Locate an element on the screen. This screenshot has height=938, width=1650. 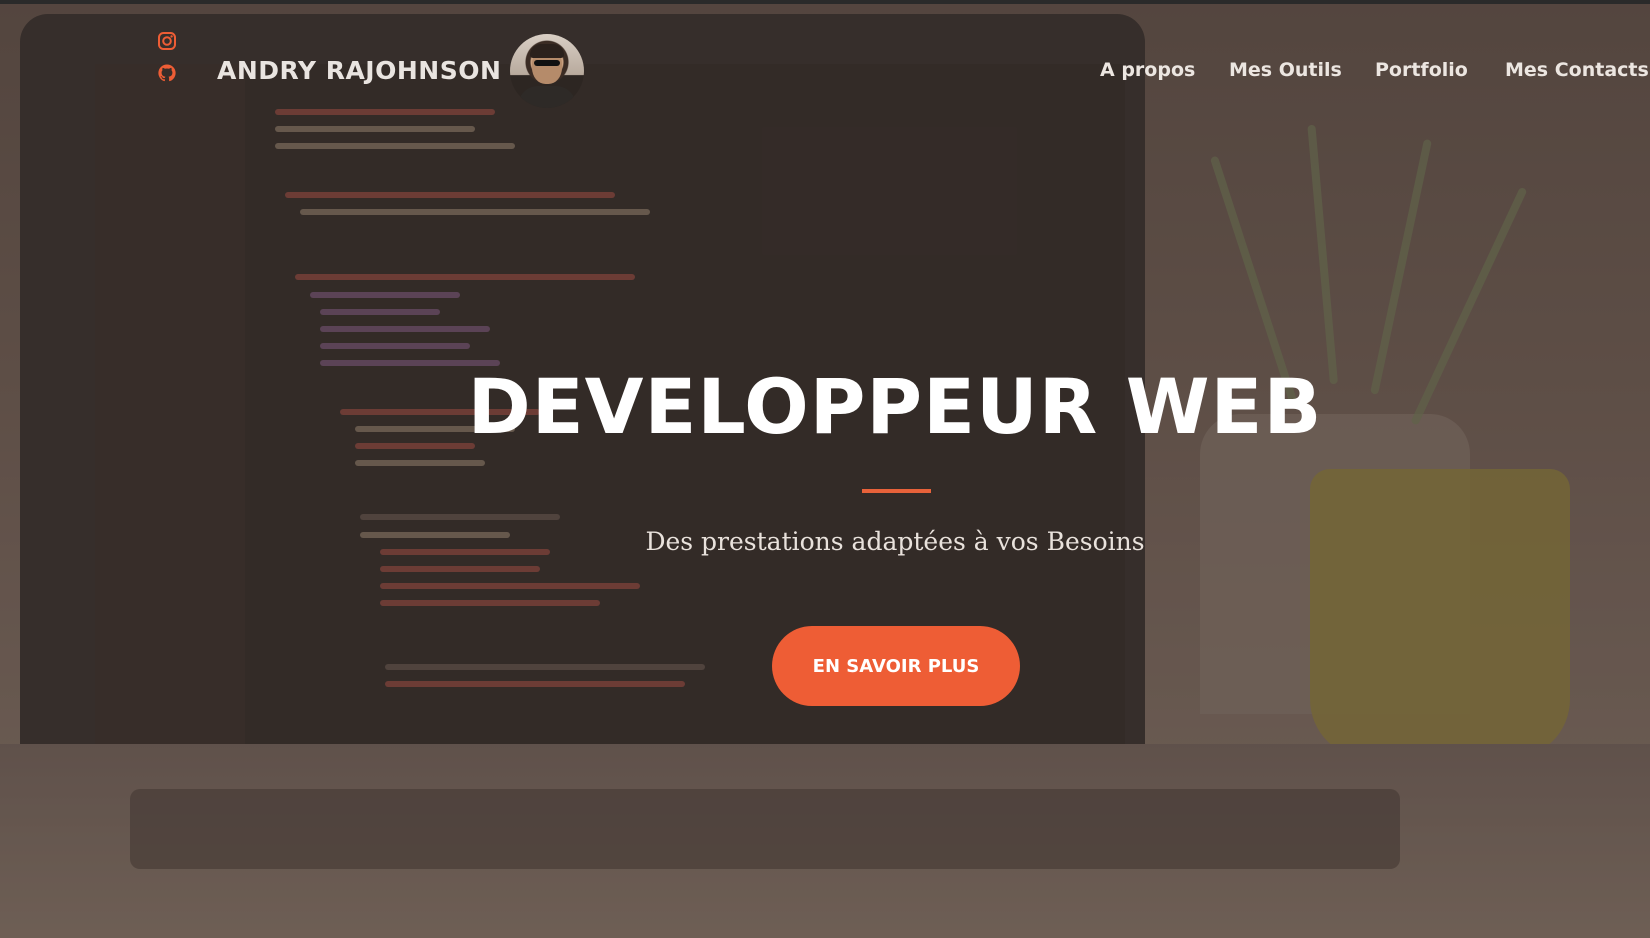
nav-link-mes-contacts: Mes Contacts is located at coordinates (1577, 70).